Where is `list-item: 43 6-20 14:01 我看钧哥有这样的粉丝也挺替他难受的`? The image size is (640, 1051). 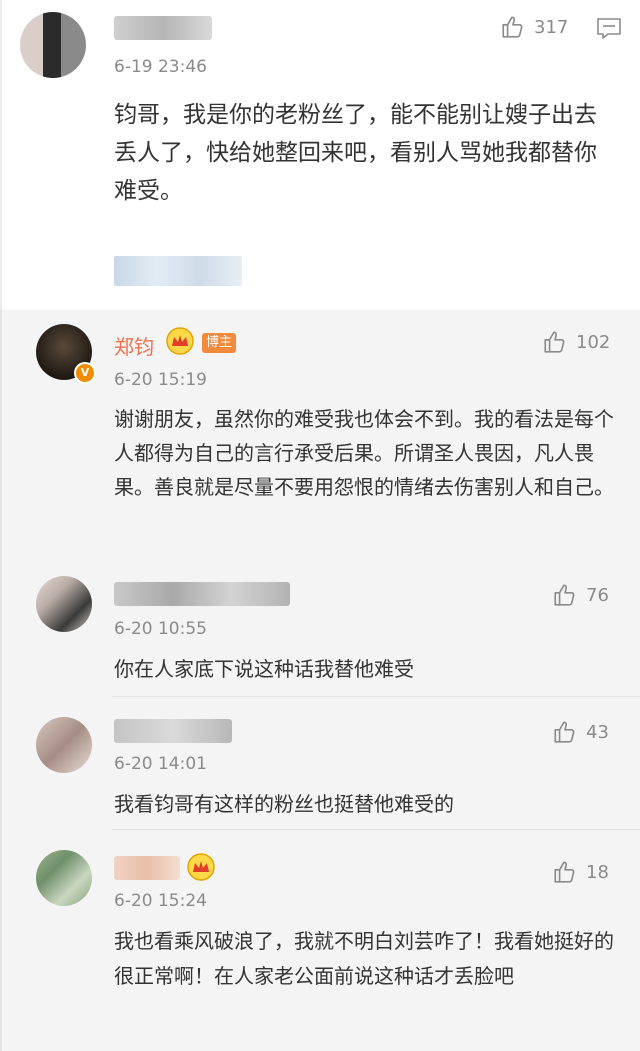 list-item: 43 6-20 14:01 我看钧哥有这样的粉丝也挺替他难受的 is located at coordinates (321, 763).